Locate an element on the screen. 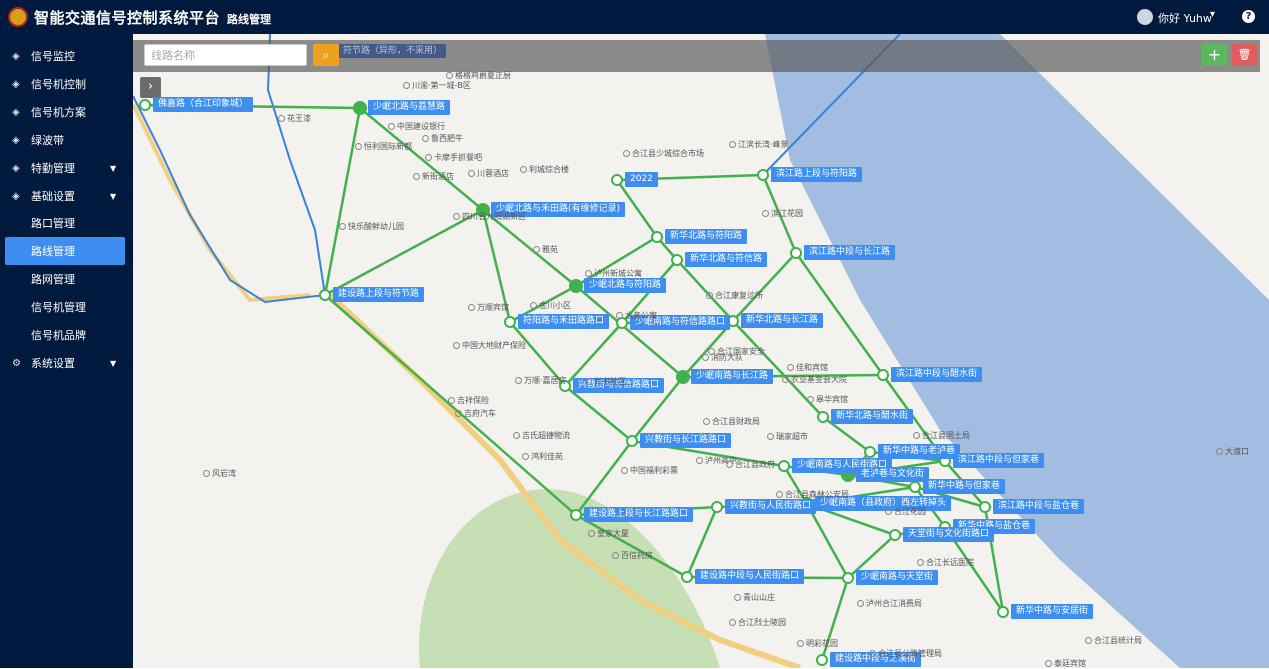 This screenshot has width=1269, height=669. add-route-button: + is located at coordinates (1214, 55).